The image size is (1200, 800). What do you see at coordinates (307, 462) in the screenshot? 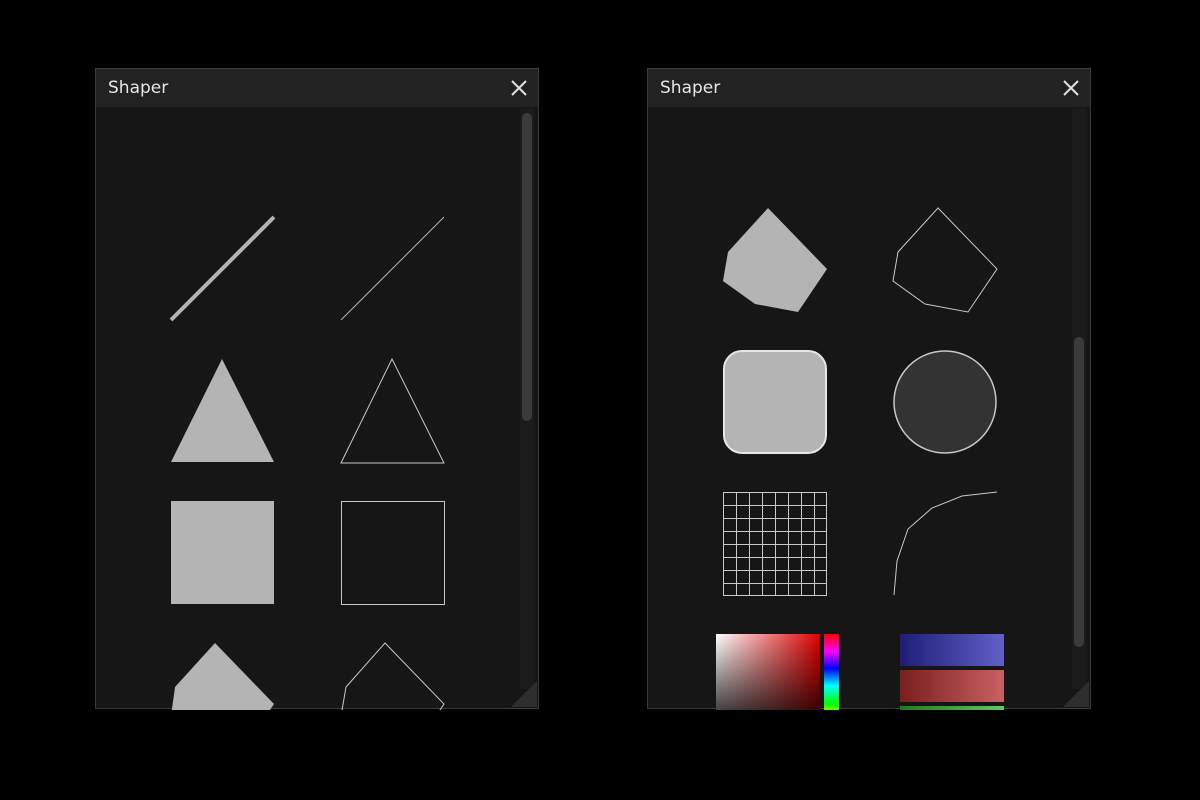
I see `shape-canvas` at bounding box center [307, 462].